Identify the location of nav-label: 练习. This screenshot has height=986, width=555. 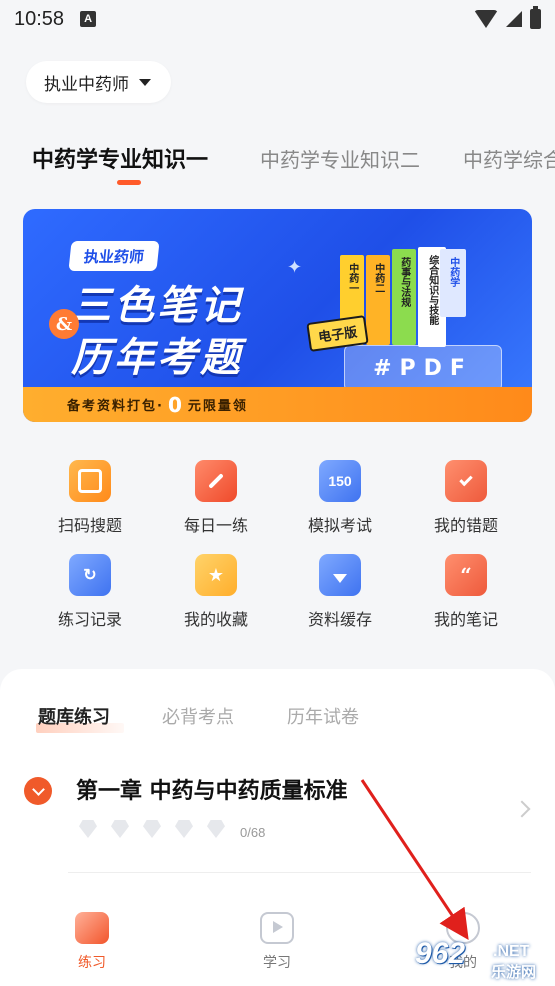
(92, 963).